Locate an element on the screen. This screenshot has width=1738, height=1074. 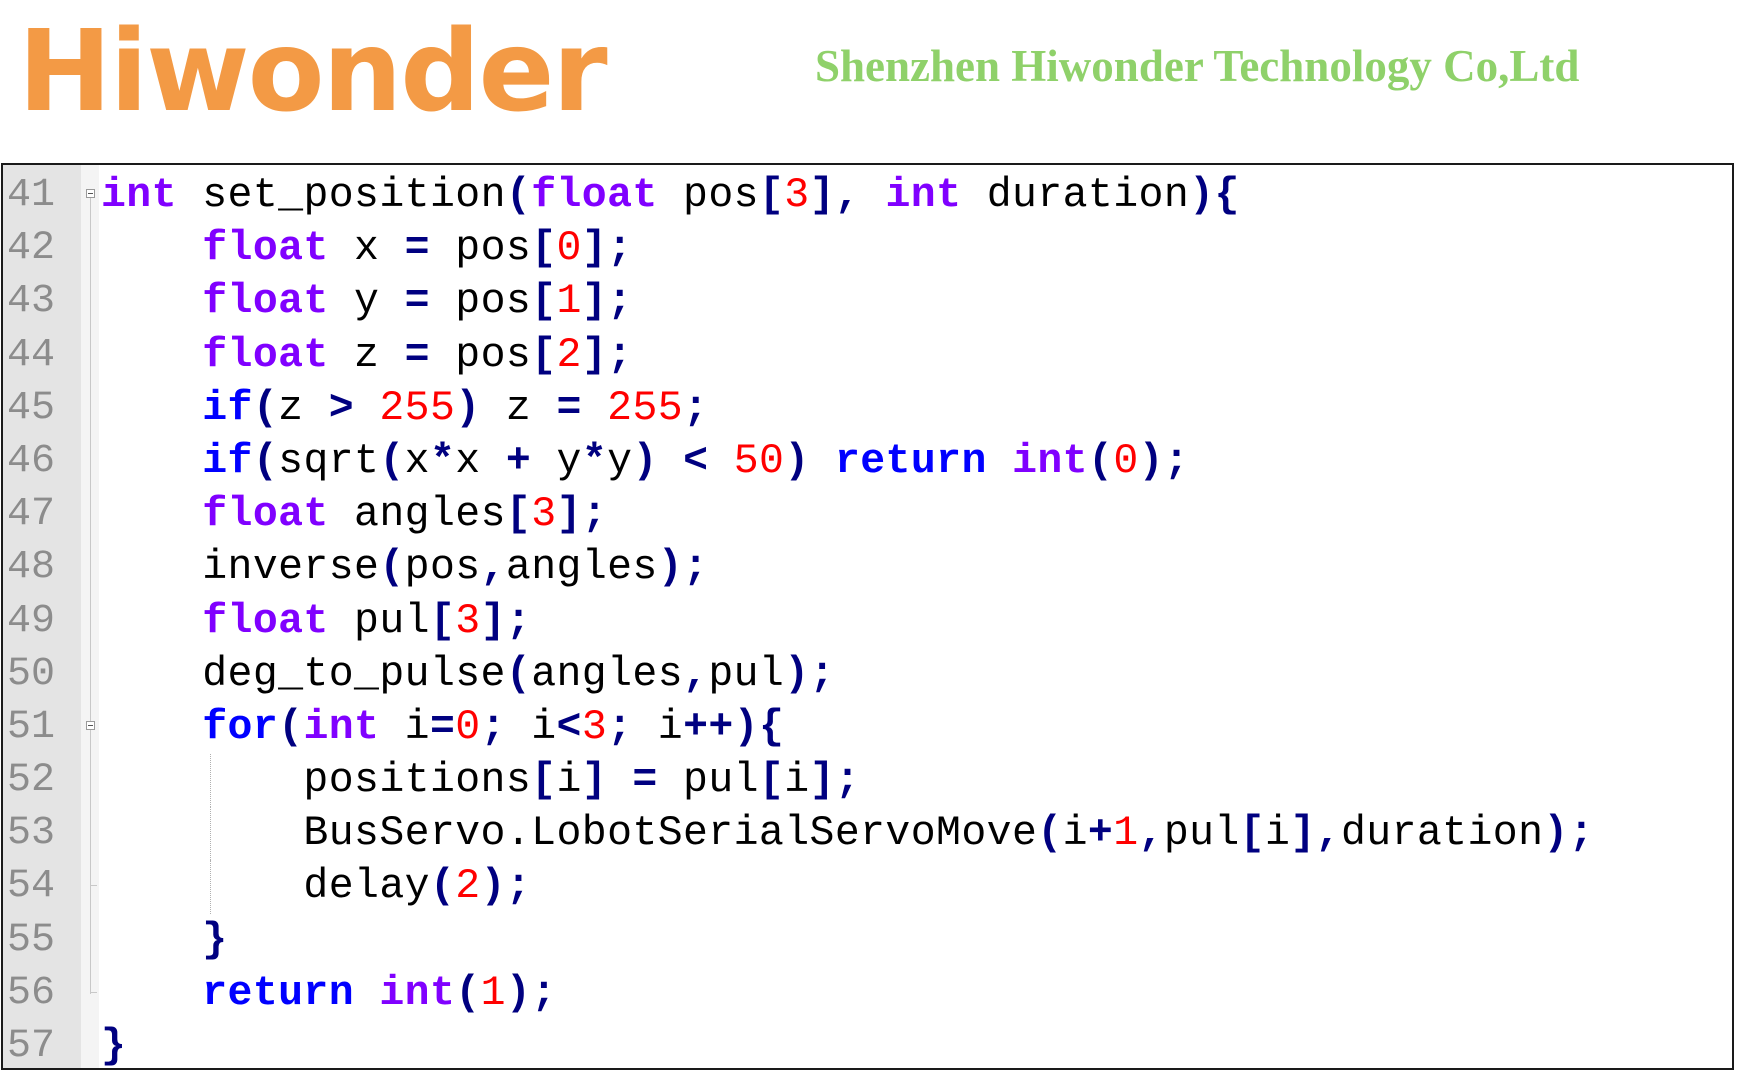
token-ident: duration is located at coordinates (1075, 195).